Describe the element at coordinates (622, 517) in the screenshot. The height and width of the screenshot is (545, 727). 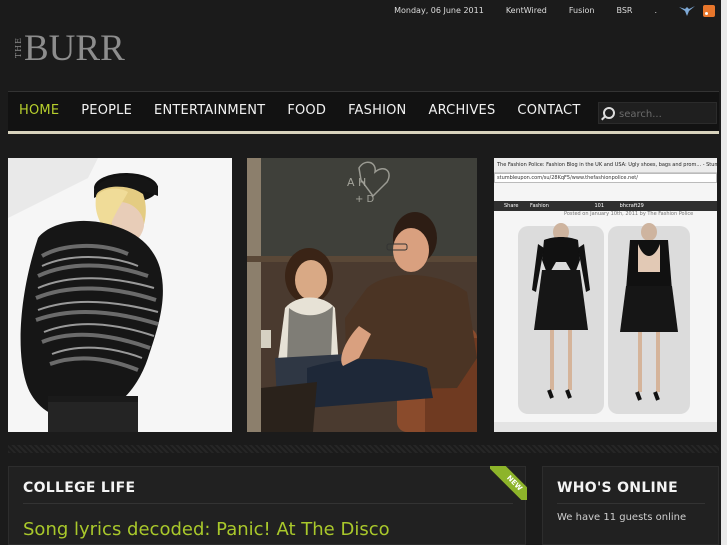
I see `whos-online-text: We have 11 guests online` at that location.